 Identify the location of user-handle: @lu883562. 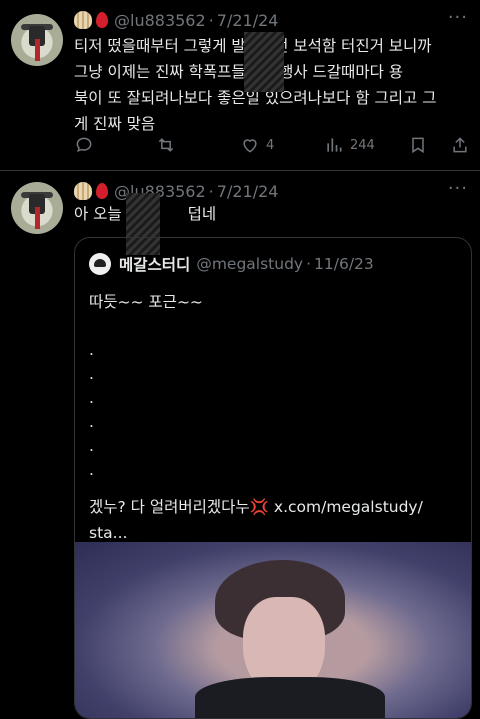
(160, 20).